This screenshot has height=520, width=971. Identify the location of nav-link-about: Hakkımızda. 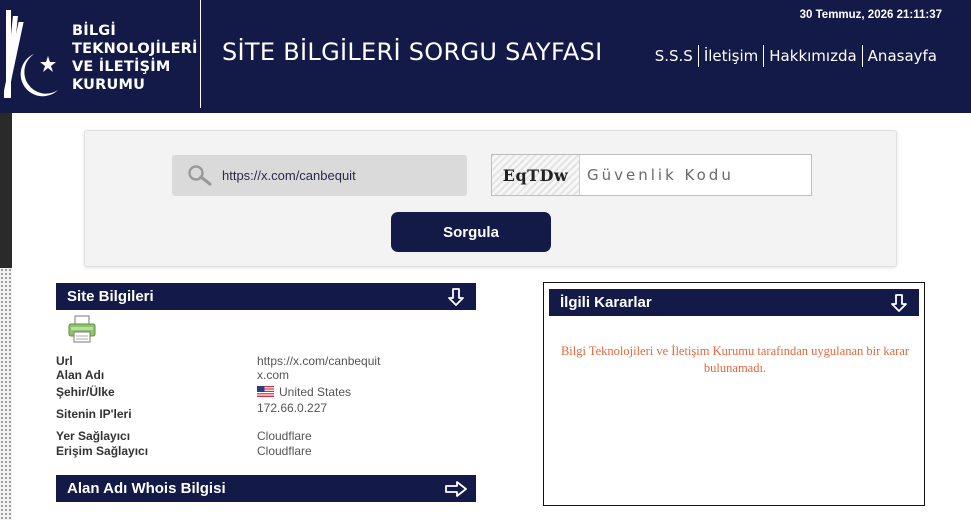
(812, 56).